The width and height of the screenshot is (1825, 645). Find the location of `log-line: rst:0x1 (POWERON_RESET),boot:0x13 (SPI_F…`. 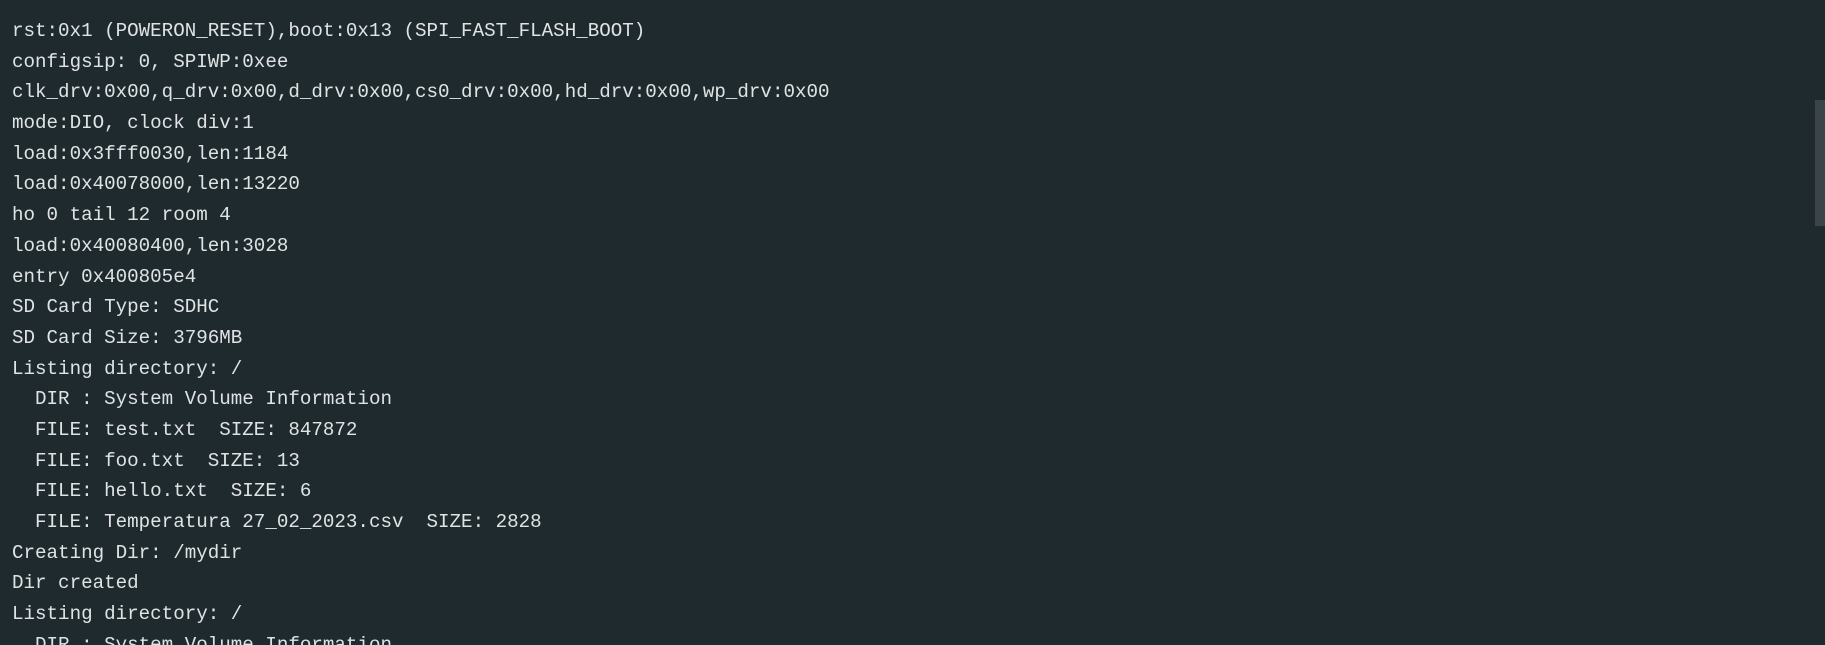

log-line: rst:0x1 (POWERON_RESET),boot:0x13 (SPI_F… is located at coordinates (329, 31).